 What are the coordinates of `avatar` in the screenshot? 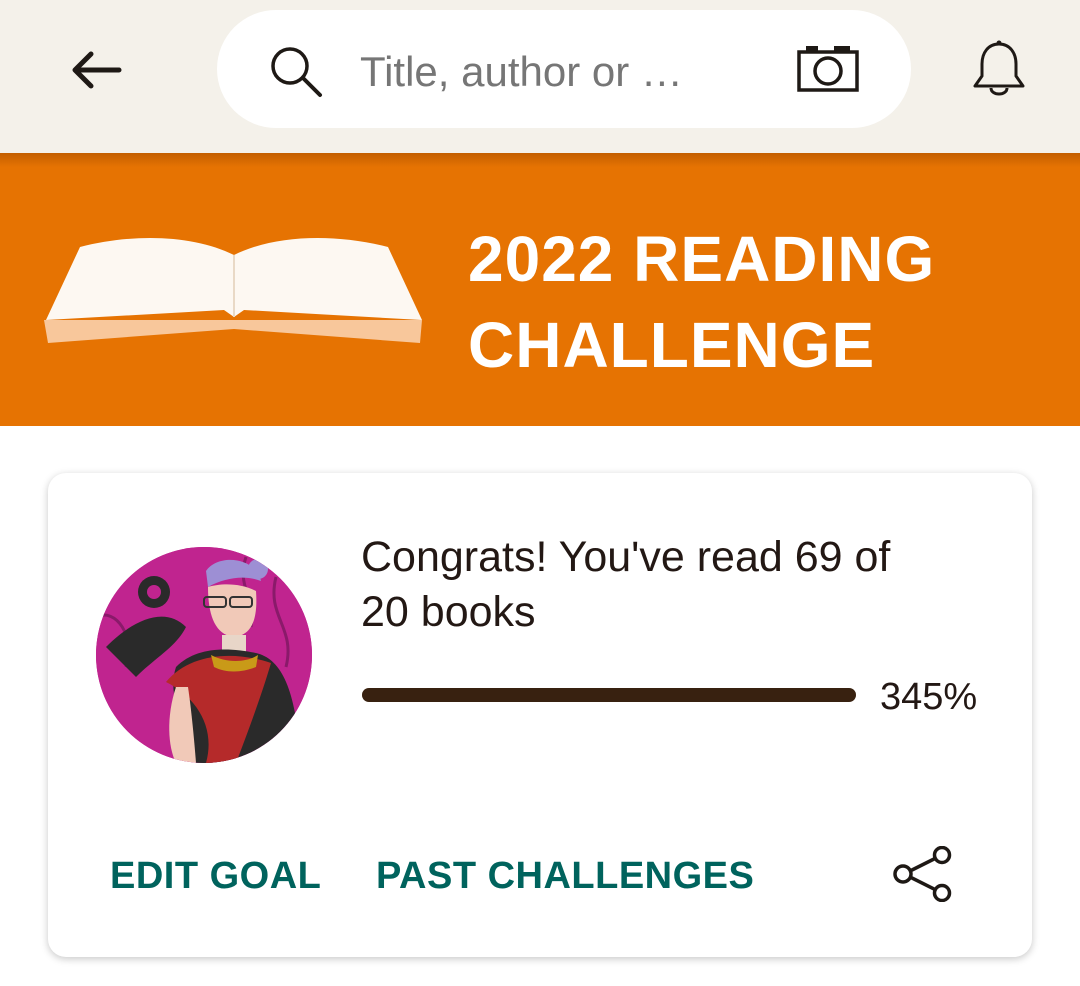 It's located at (204, 655).